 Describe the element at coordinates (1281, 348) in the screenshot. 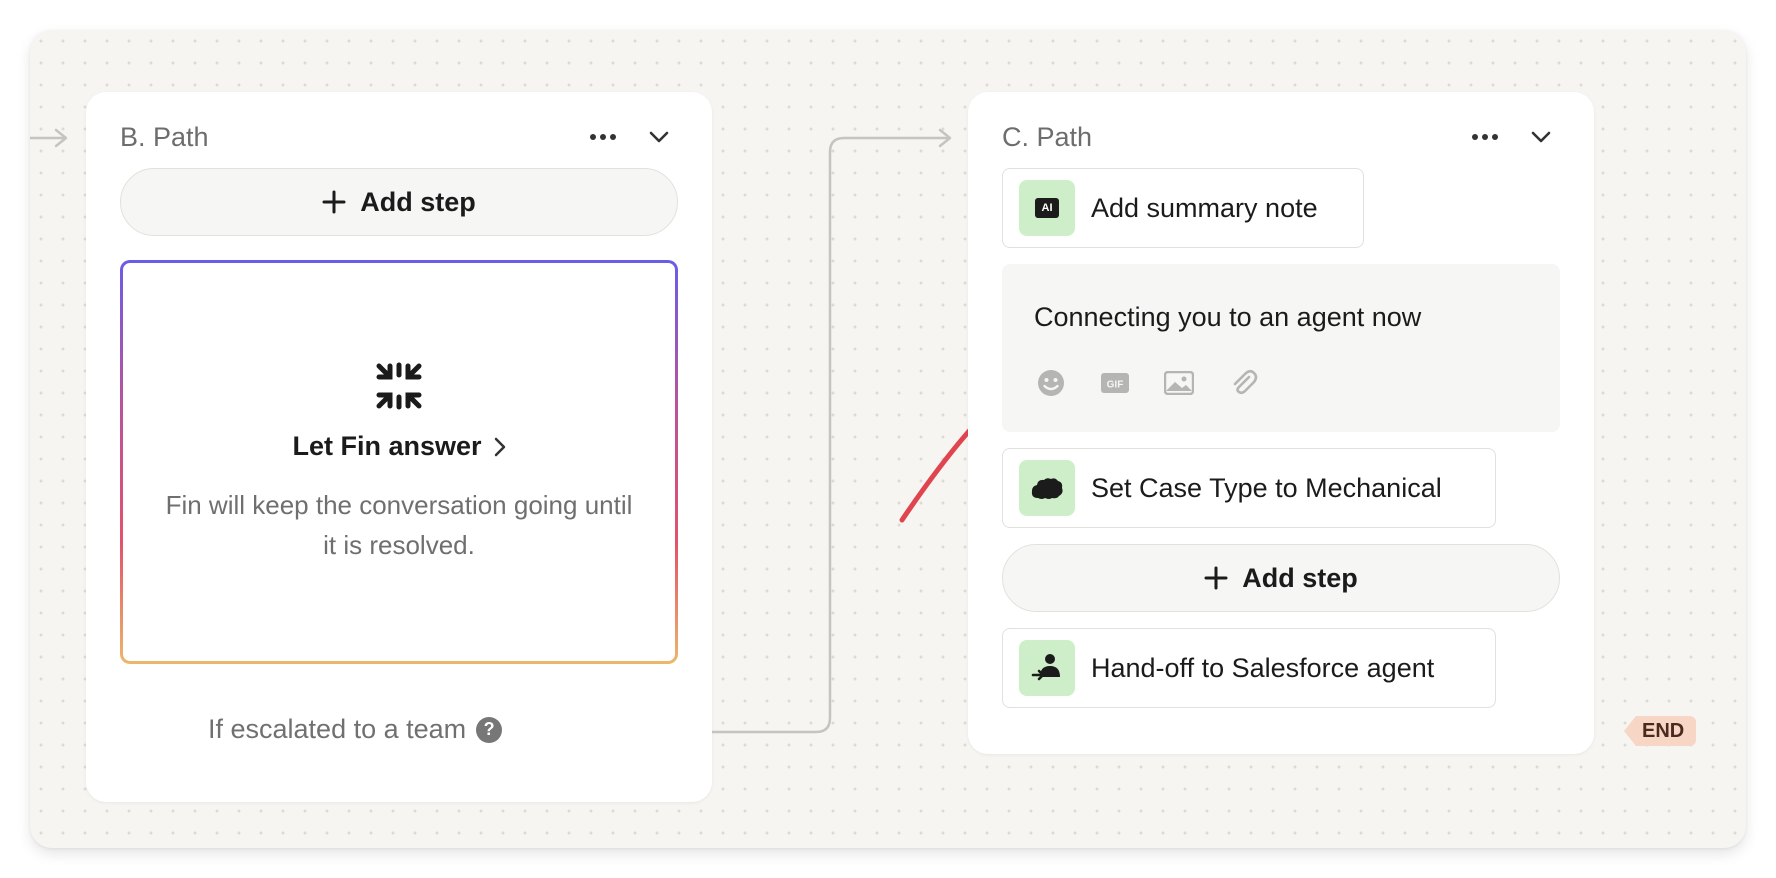

I see `message-step: Connecting you to an agent now GIF` at that location.